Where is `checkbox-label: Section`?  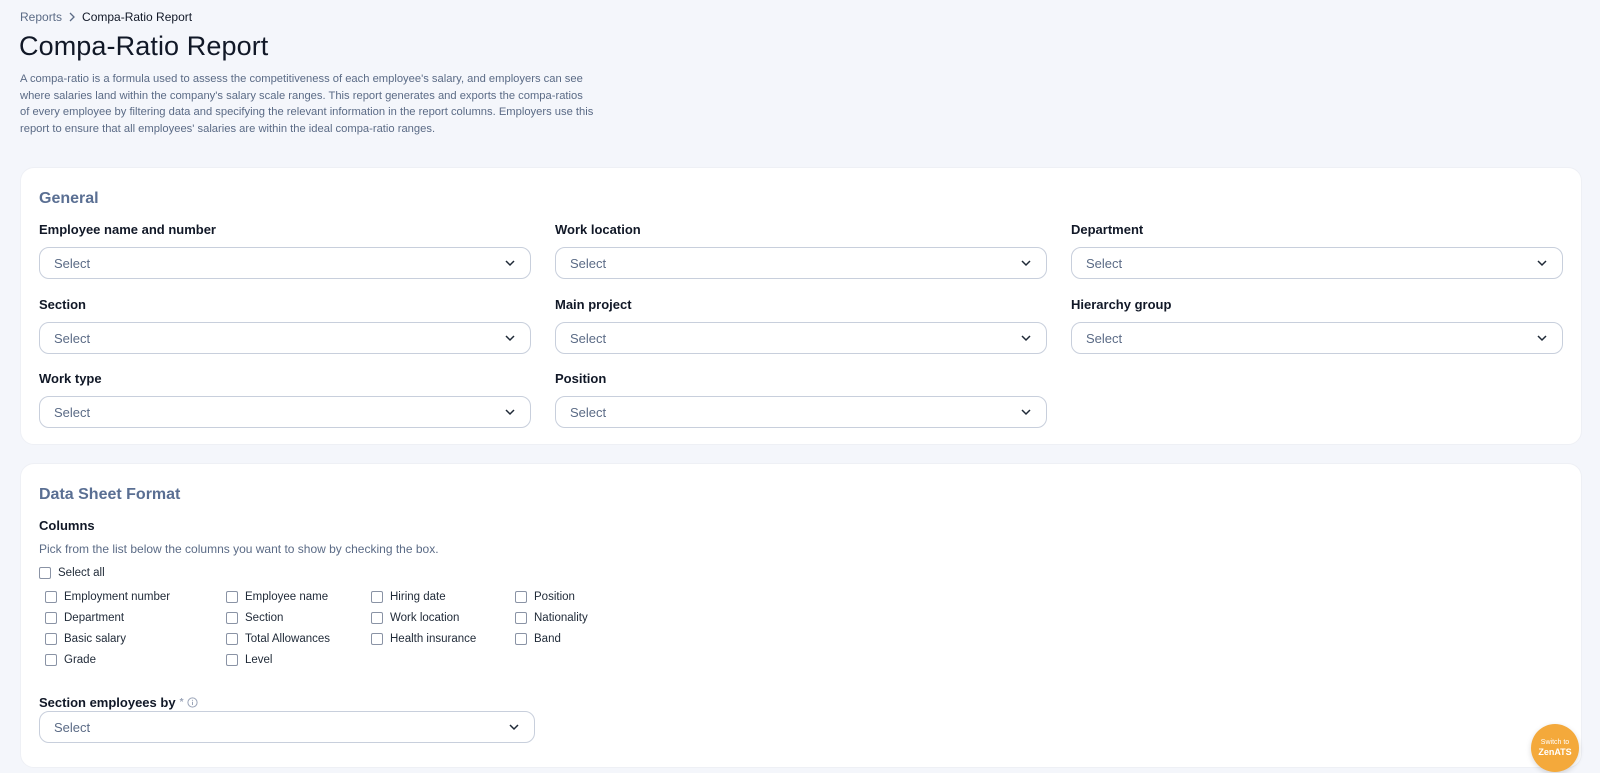 checkbox-label: Section is located at coordinates (264, 618).